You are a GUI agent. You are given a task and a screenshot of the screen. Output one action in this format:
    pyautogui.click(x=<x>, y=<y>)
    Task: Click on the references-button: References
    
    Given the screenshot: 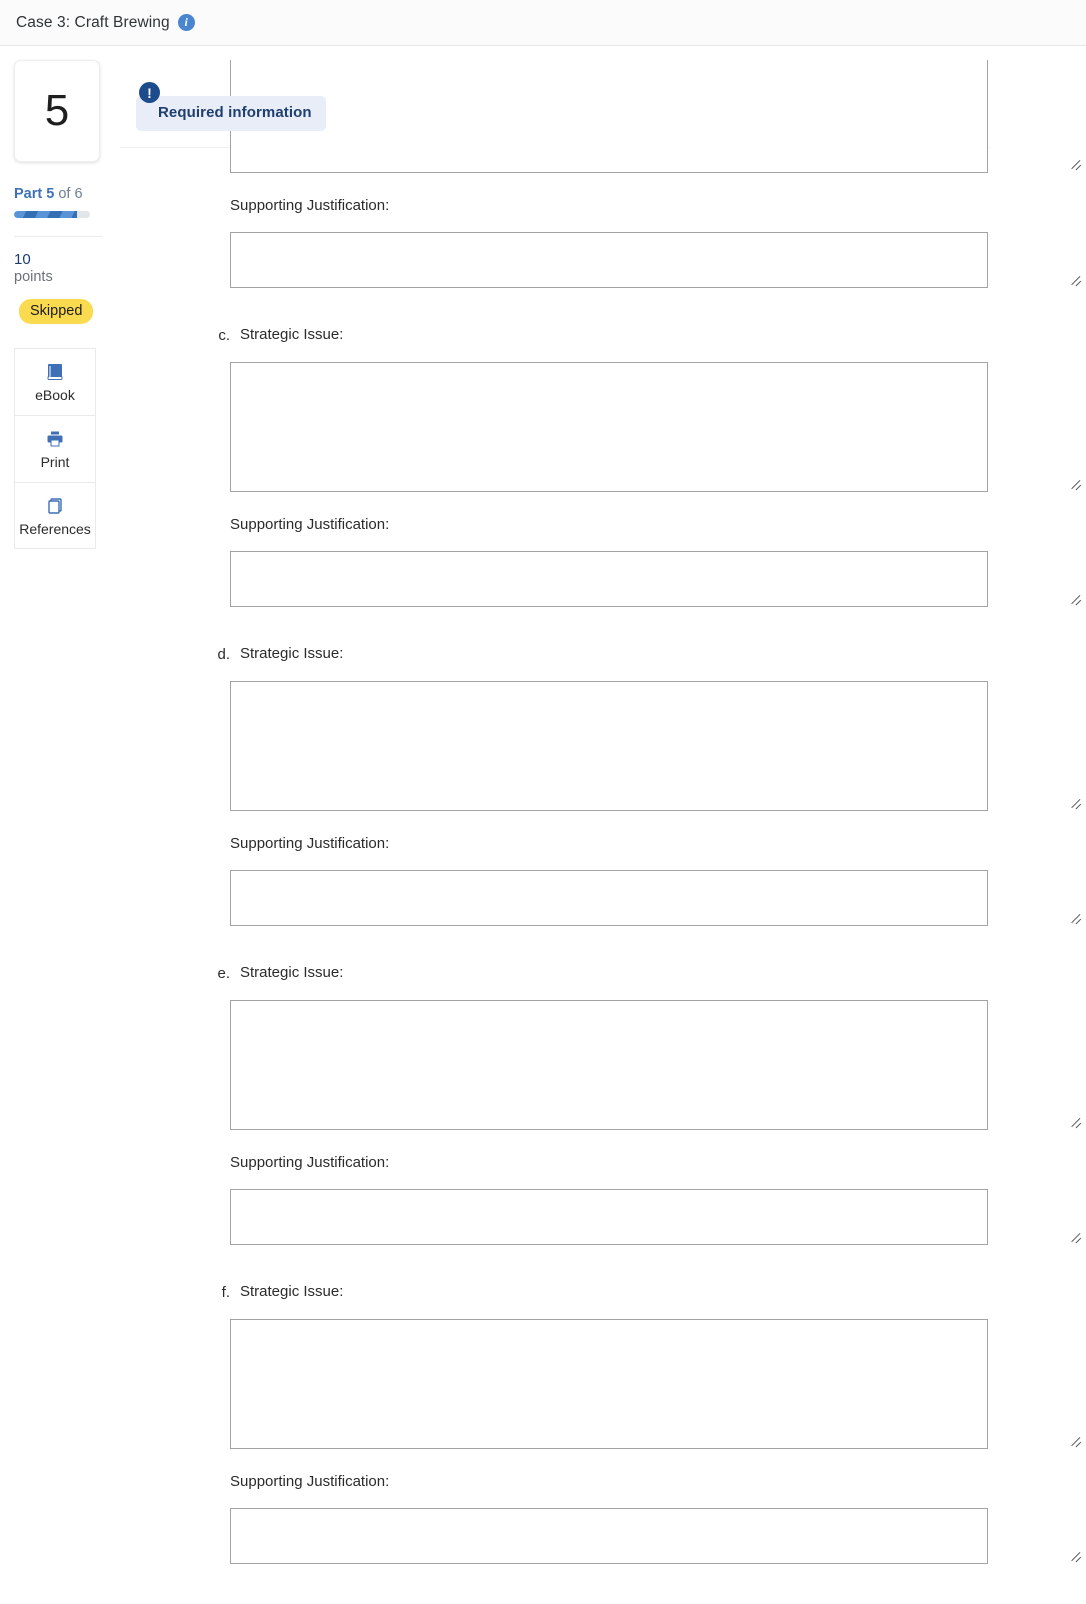 What is the action you would take?
    pyautogui.click(x=55, y=516)
    